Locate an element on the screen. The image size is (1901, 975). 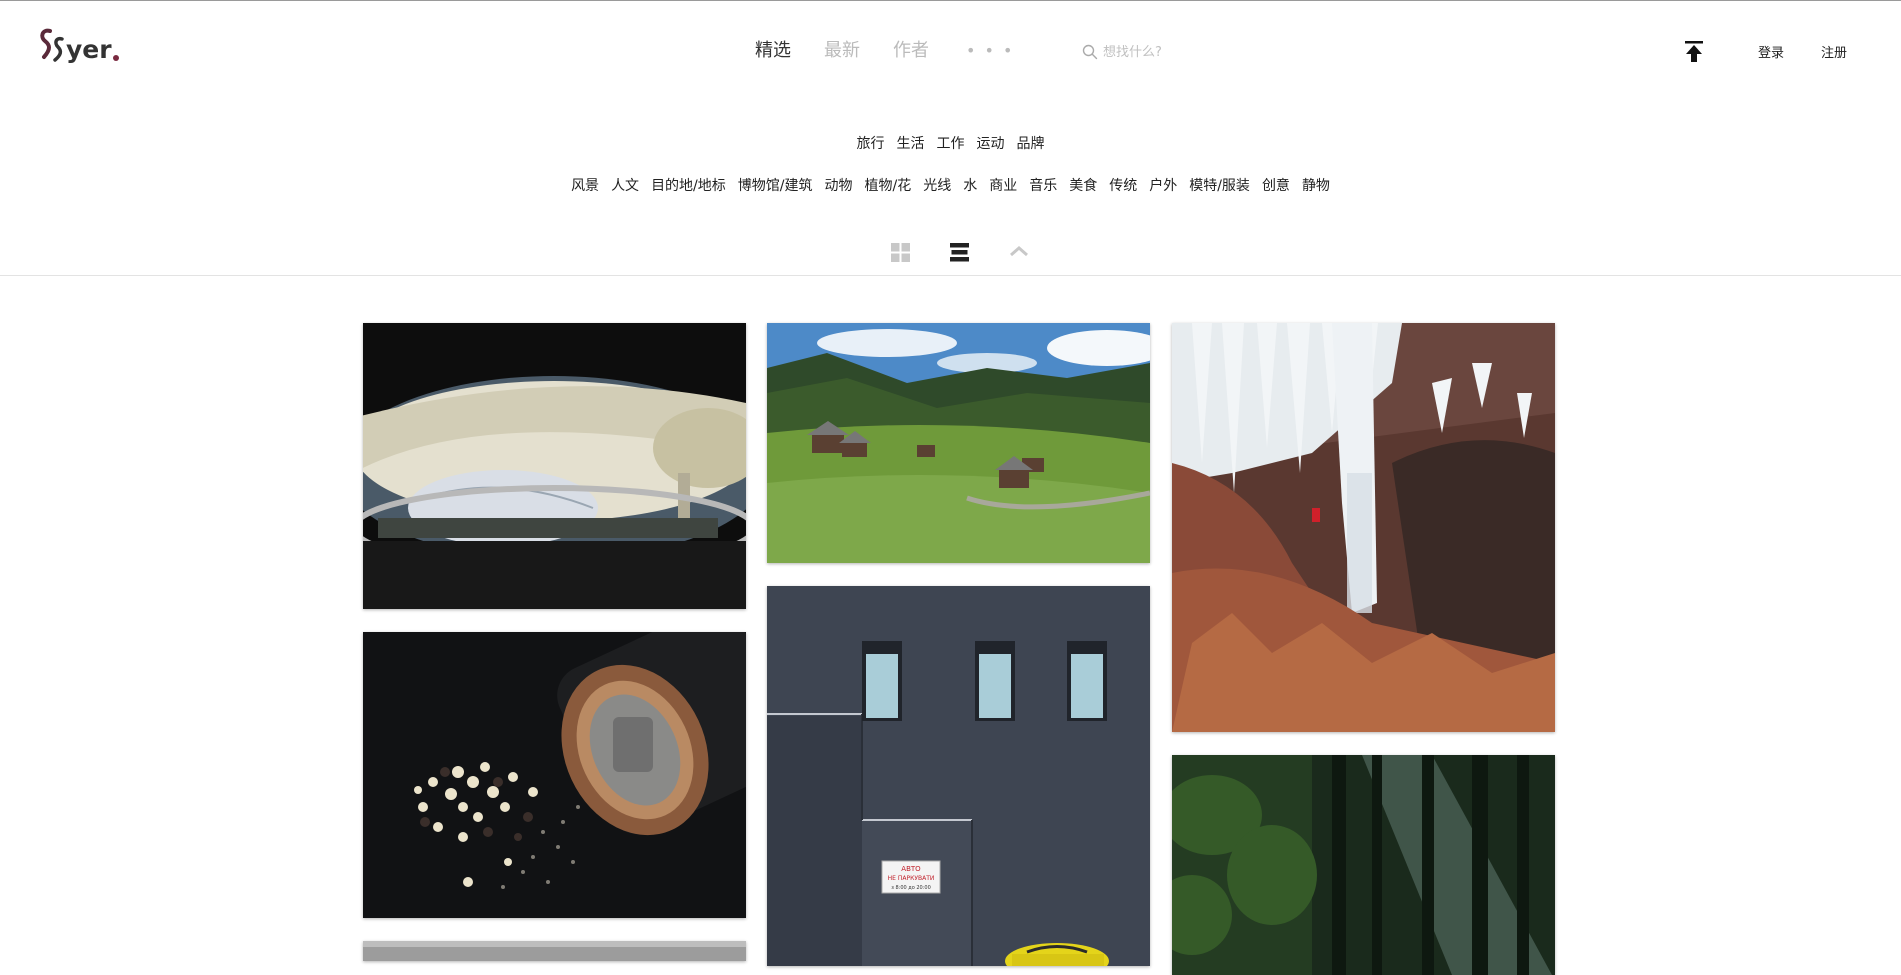
view-toggle is located at coordinates (950, 252).